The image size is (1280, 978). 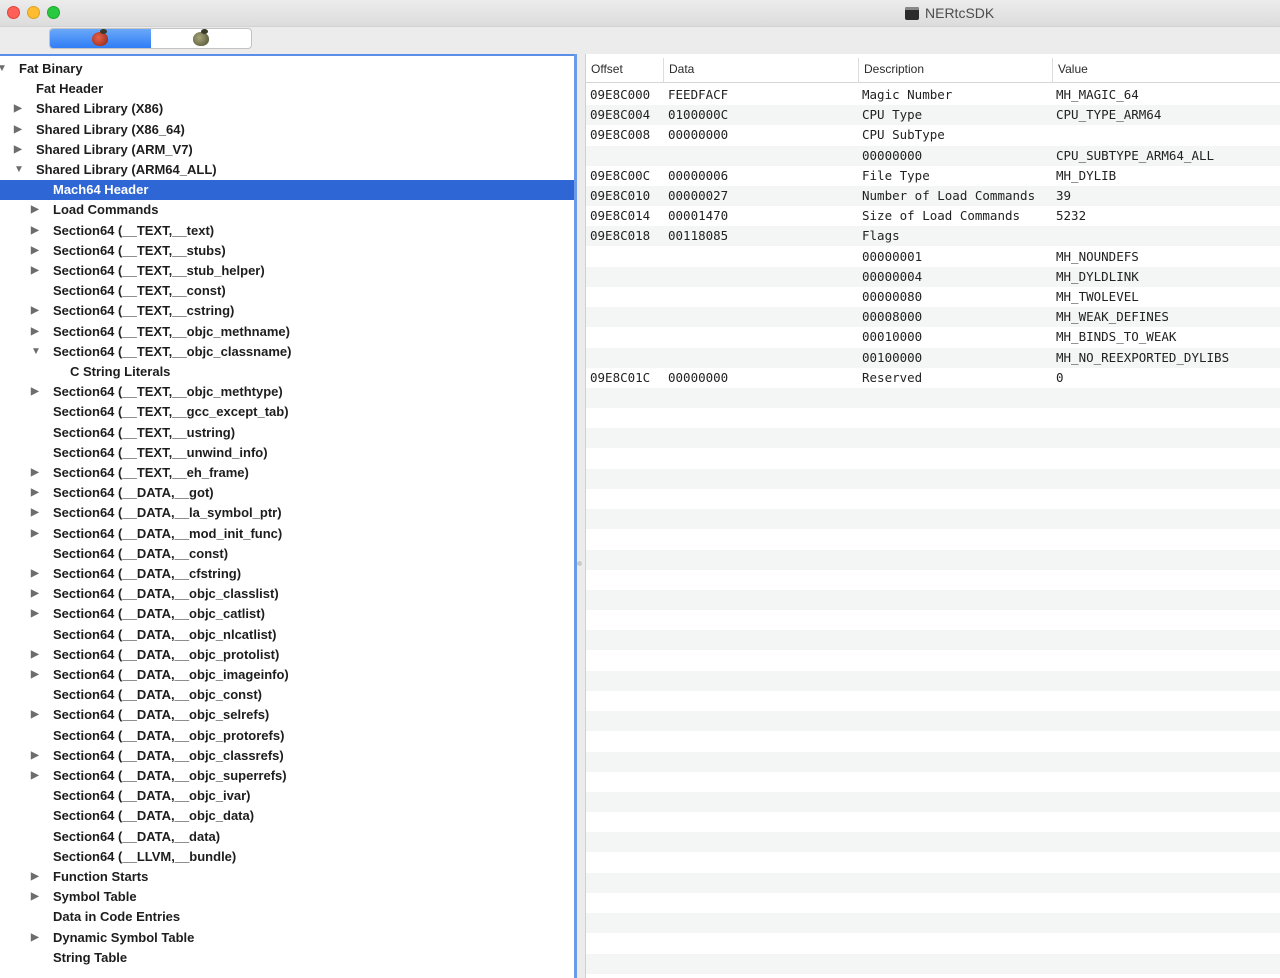 I want to click on tree-item: ▶ Section64 (__TEXT,__stubs), so click(x=287, y=251).